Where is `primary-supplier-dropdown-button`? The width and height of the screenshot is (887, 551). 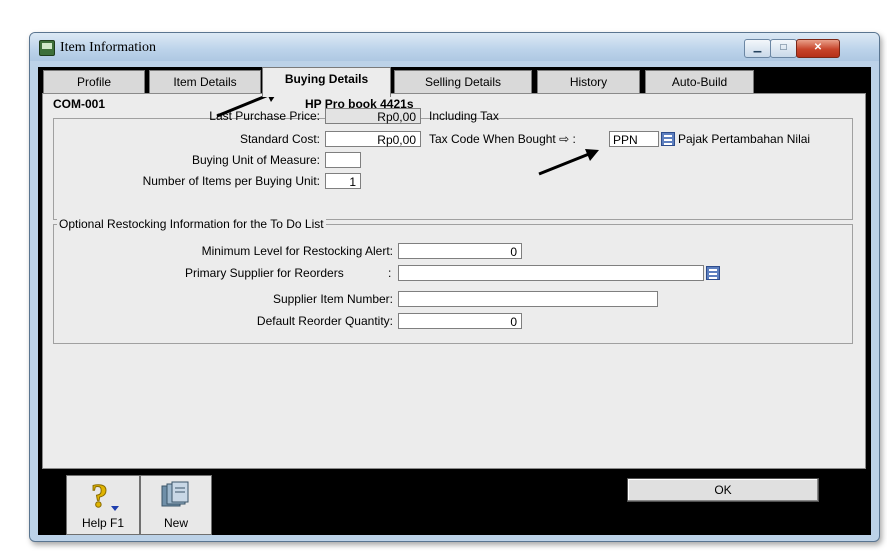
primary-supplier-dropdown-button is located at coordinates (713, 273).